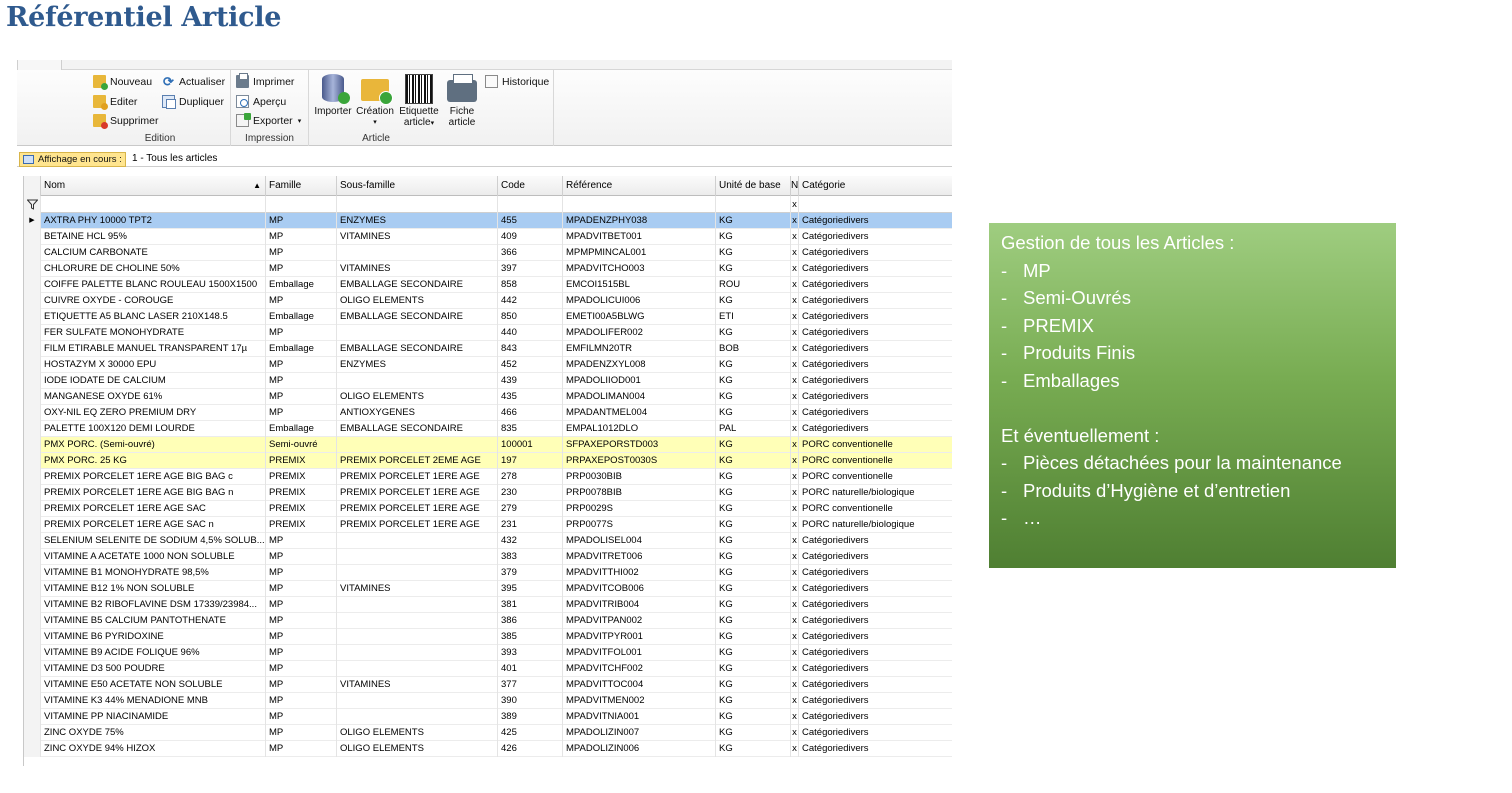 Image resolution: width=1512 pixels, height=793 pixels. Describe the element at coordinates (153, 477) in the screenshot. I see `cell-nom: PREMIX PORCELET 1ERE AGE BIG BAG c` at that location.